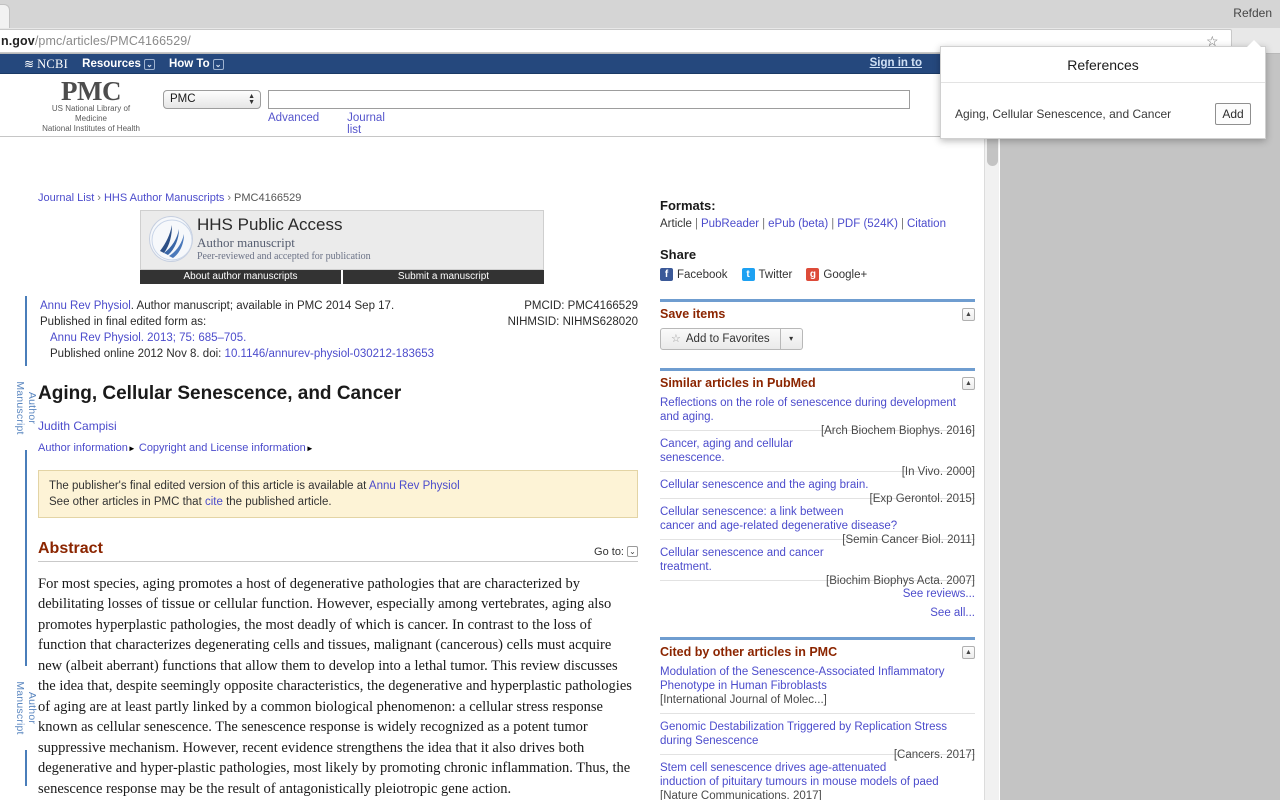 The width and height of the screenshot is (1280, 800). I want to click on cited-by-header: Cited by other articles in PMC ▲, so click(817, 649).